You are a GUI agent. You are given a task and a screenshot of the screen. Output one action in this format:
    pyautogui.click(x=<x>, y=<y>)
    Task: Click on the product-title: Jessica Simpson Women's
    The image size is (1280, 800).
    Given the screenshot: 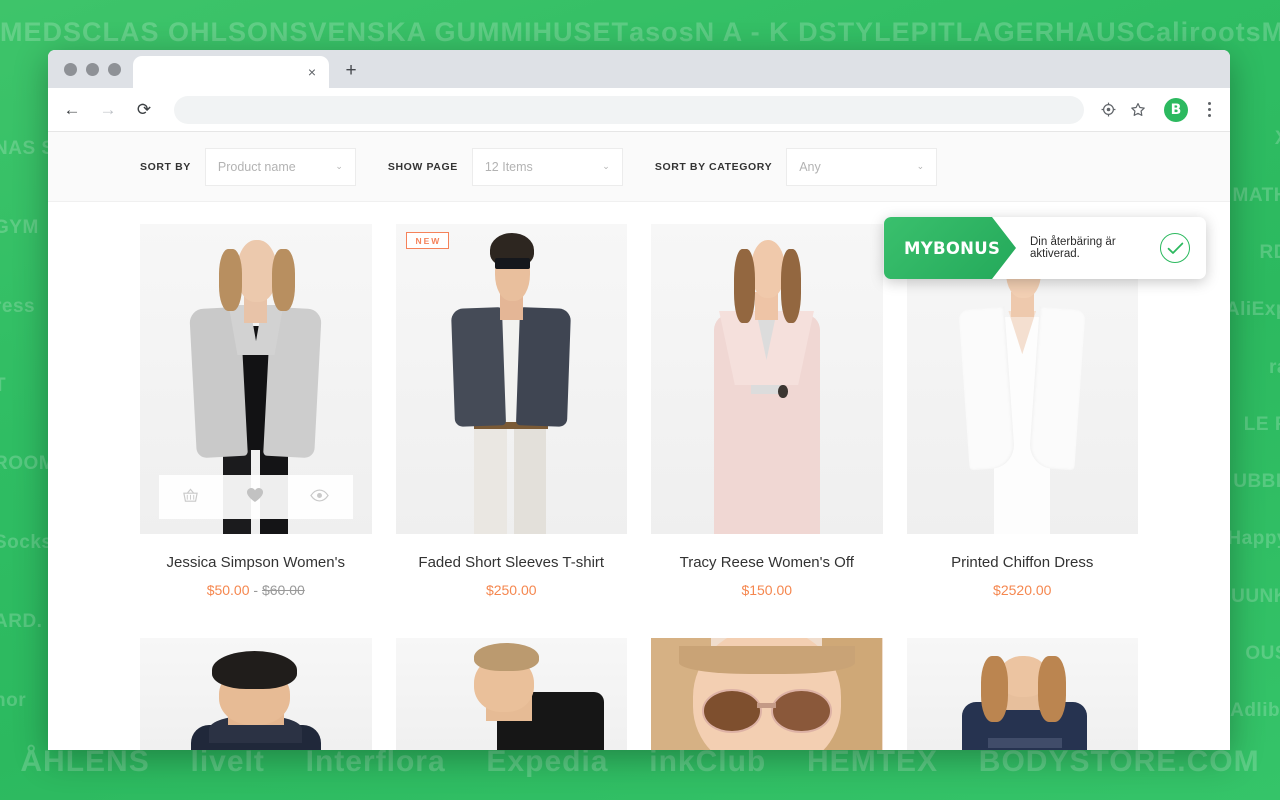 What is the action you would take?
    pyautogui.click(x=256, y=562)
    